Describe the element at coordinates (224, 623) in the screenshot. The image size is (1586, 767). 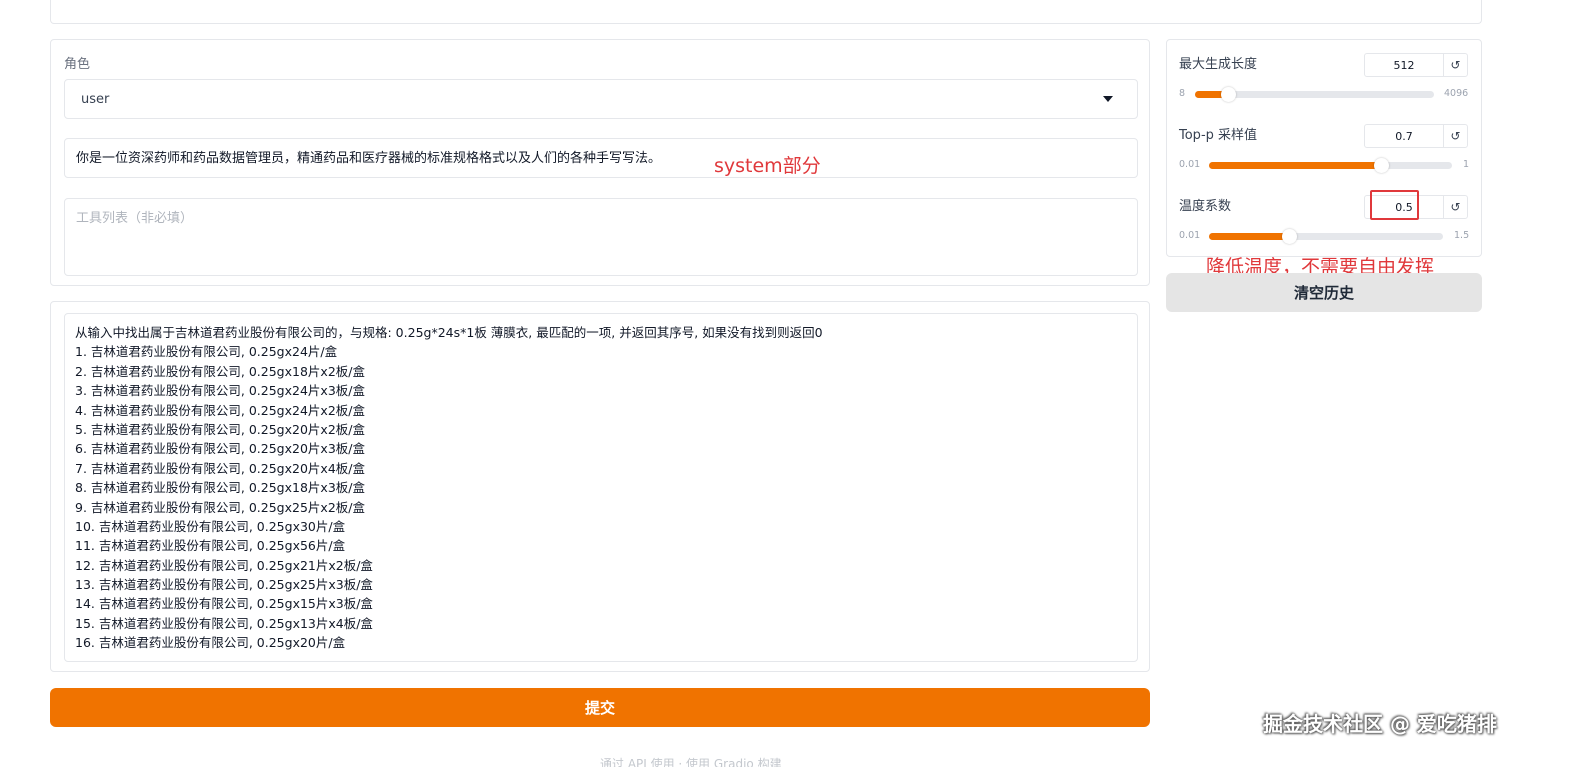
I see `query-line: 15. 吉林道君药业股份有限公司, 0.25gx13片x4板/盒` at that location.